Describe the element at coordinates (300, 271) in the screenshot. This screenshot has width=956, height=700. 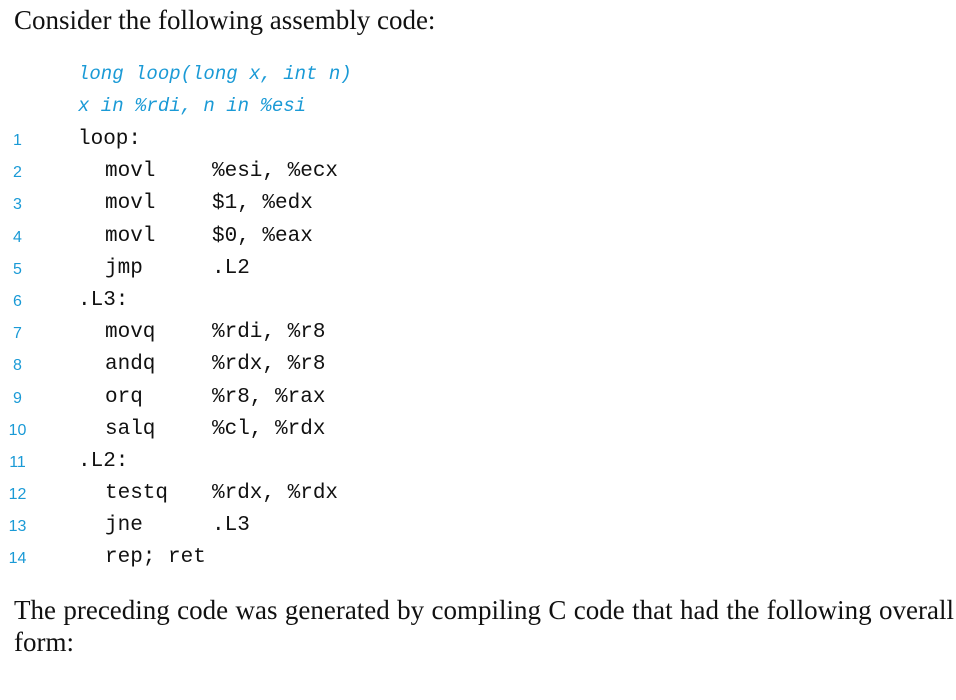
I see `code-line: 5 jmp .L2` at that location.